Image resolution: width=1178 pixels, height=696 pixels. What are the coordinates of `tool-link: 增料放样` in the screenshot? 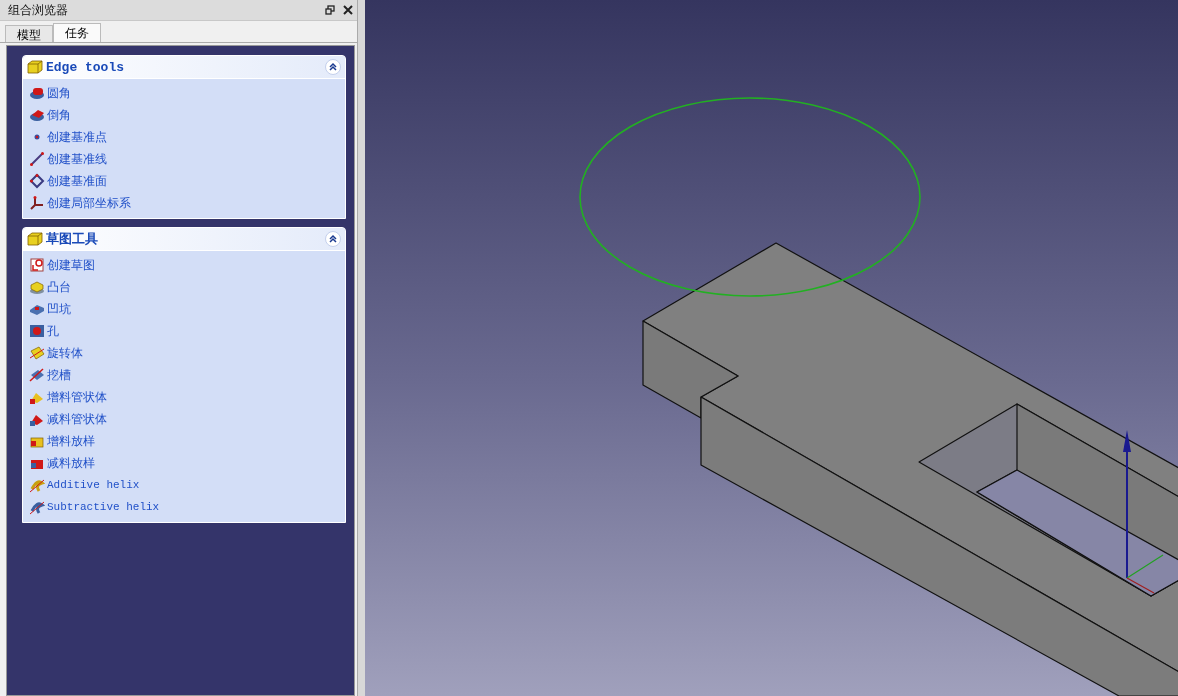 It's located at (71, 441).